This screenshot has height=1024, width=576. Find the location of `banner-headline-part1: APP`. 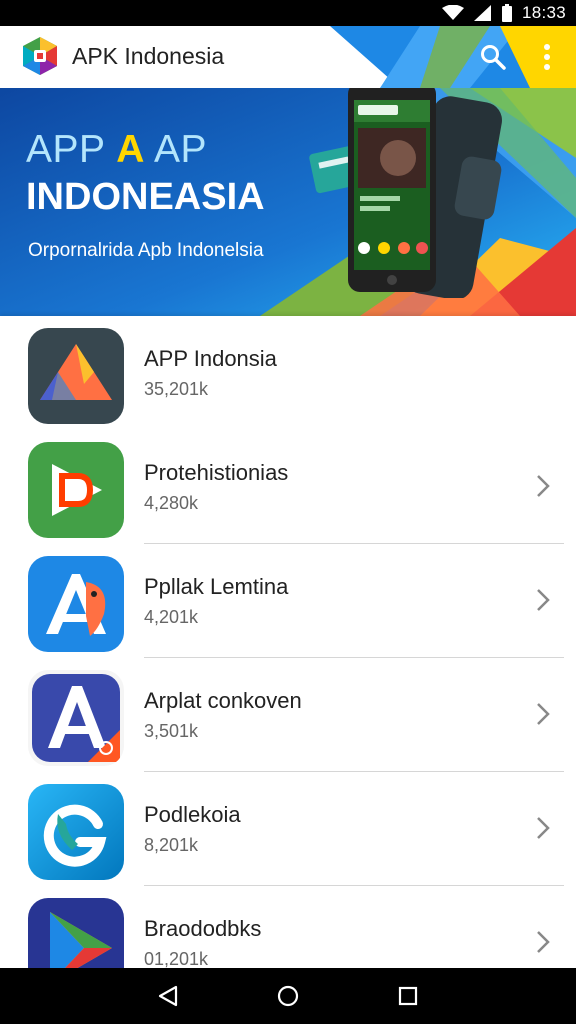

banner-headline-part1: APP is located at coordinates (65, 149).